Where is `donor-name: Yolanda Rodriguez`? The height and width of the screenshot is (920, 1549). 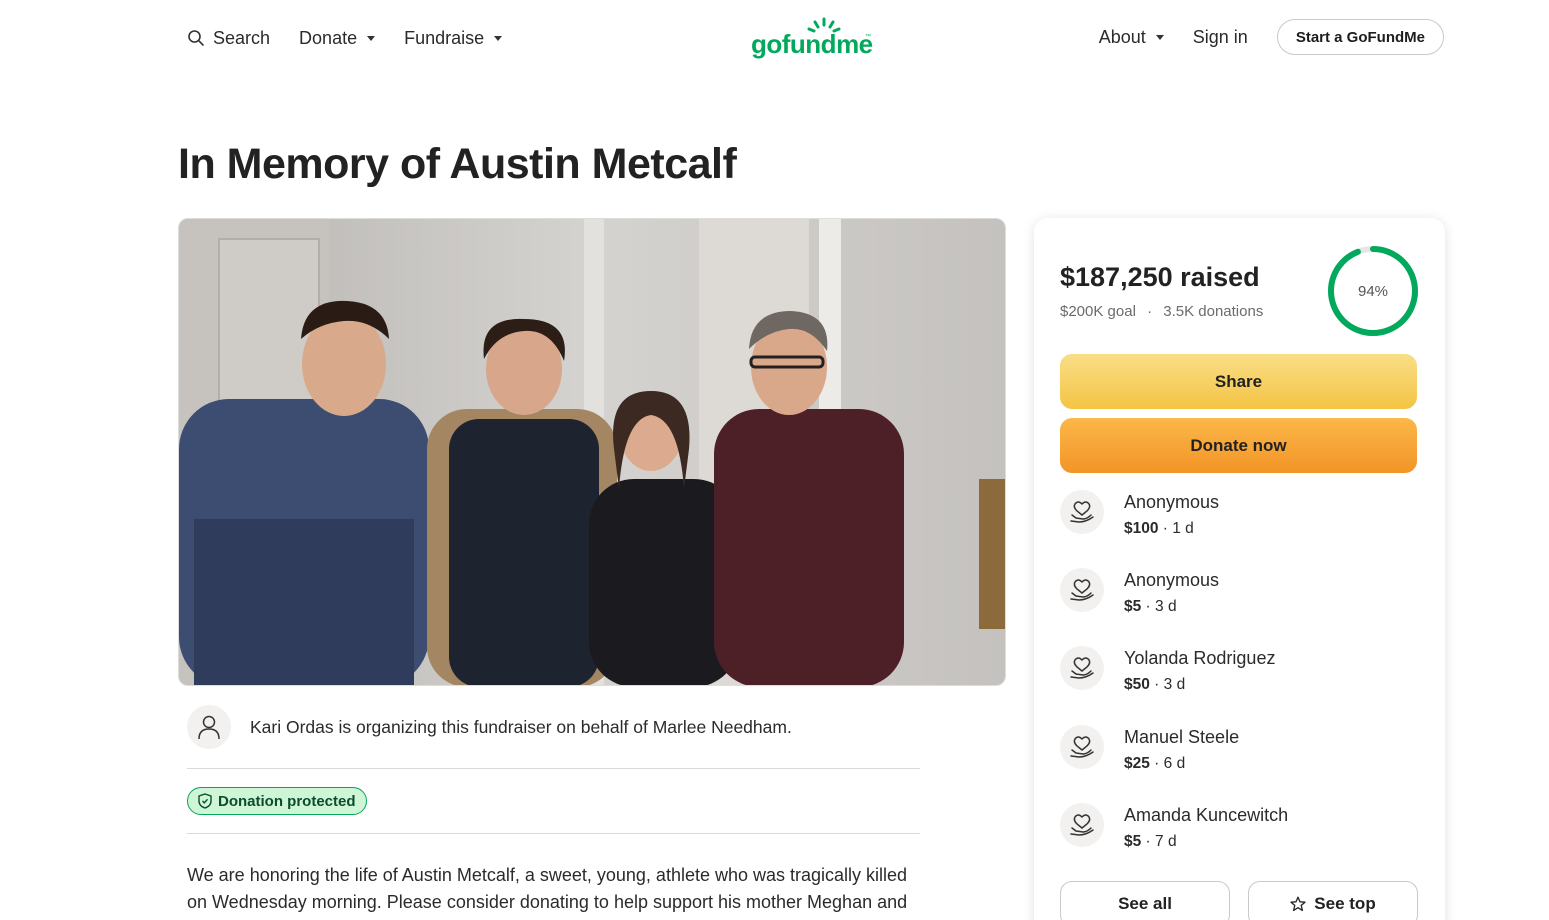 donor-name: Yolanda Rodriguez is located at coordinates (1200, 658).